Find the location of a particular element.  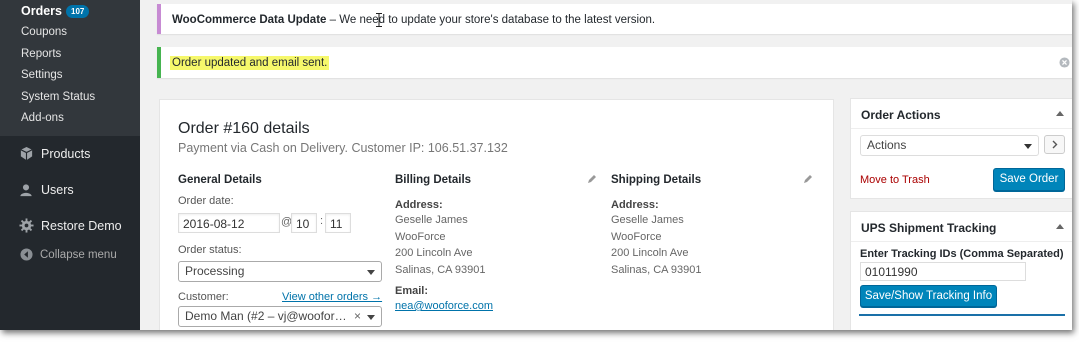

shipping-address-line: 200 Lincoln Ave is located at coordinates (650, 253).